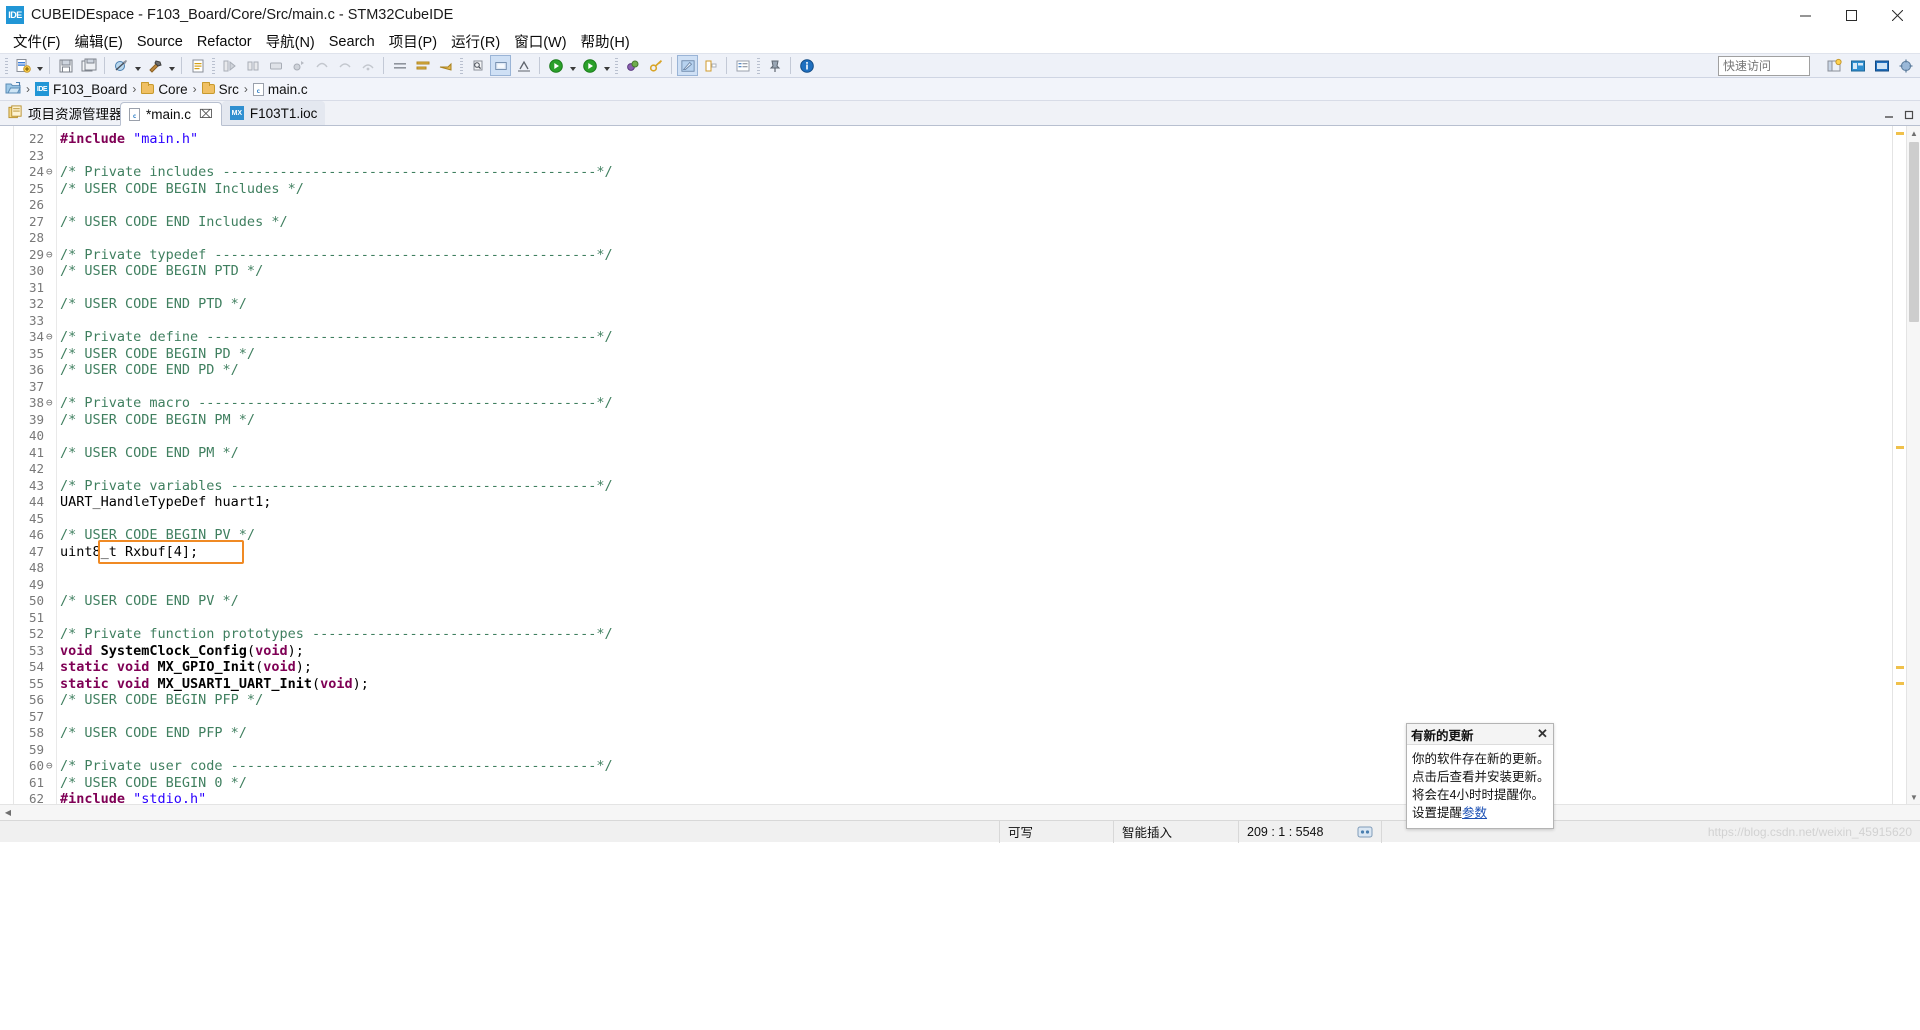  I want to click on breadcrumb-item-file: c main.c, so click(280, 89).